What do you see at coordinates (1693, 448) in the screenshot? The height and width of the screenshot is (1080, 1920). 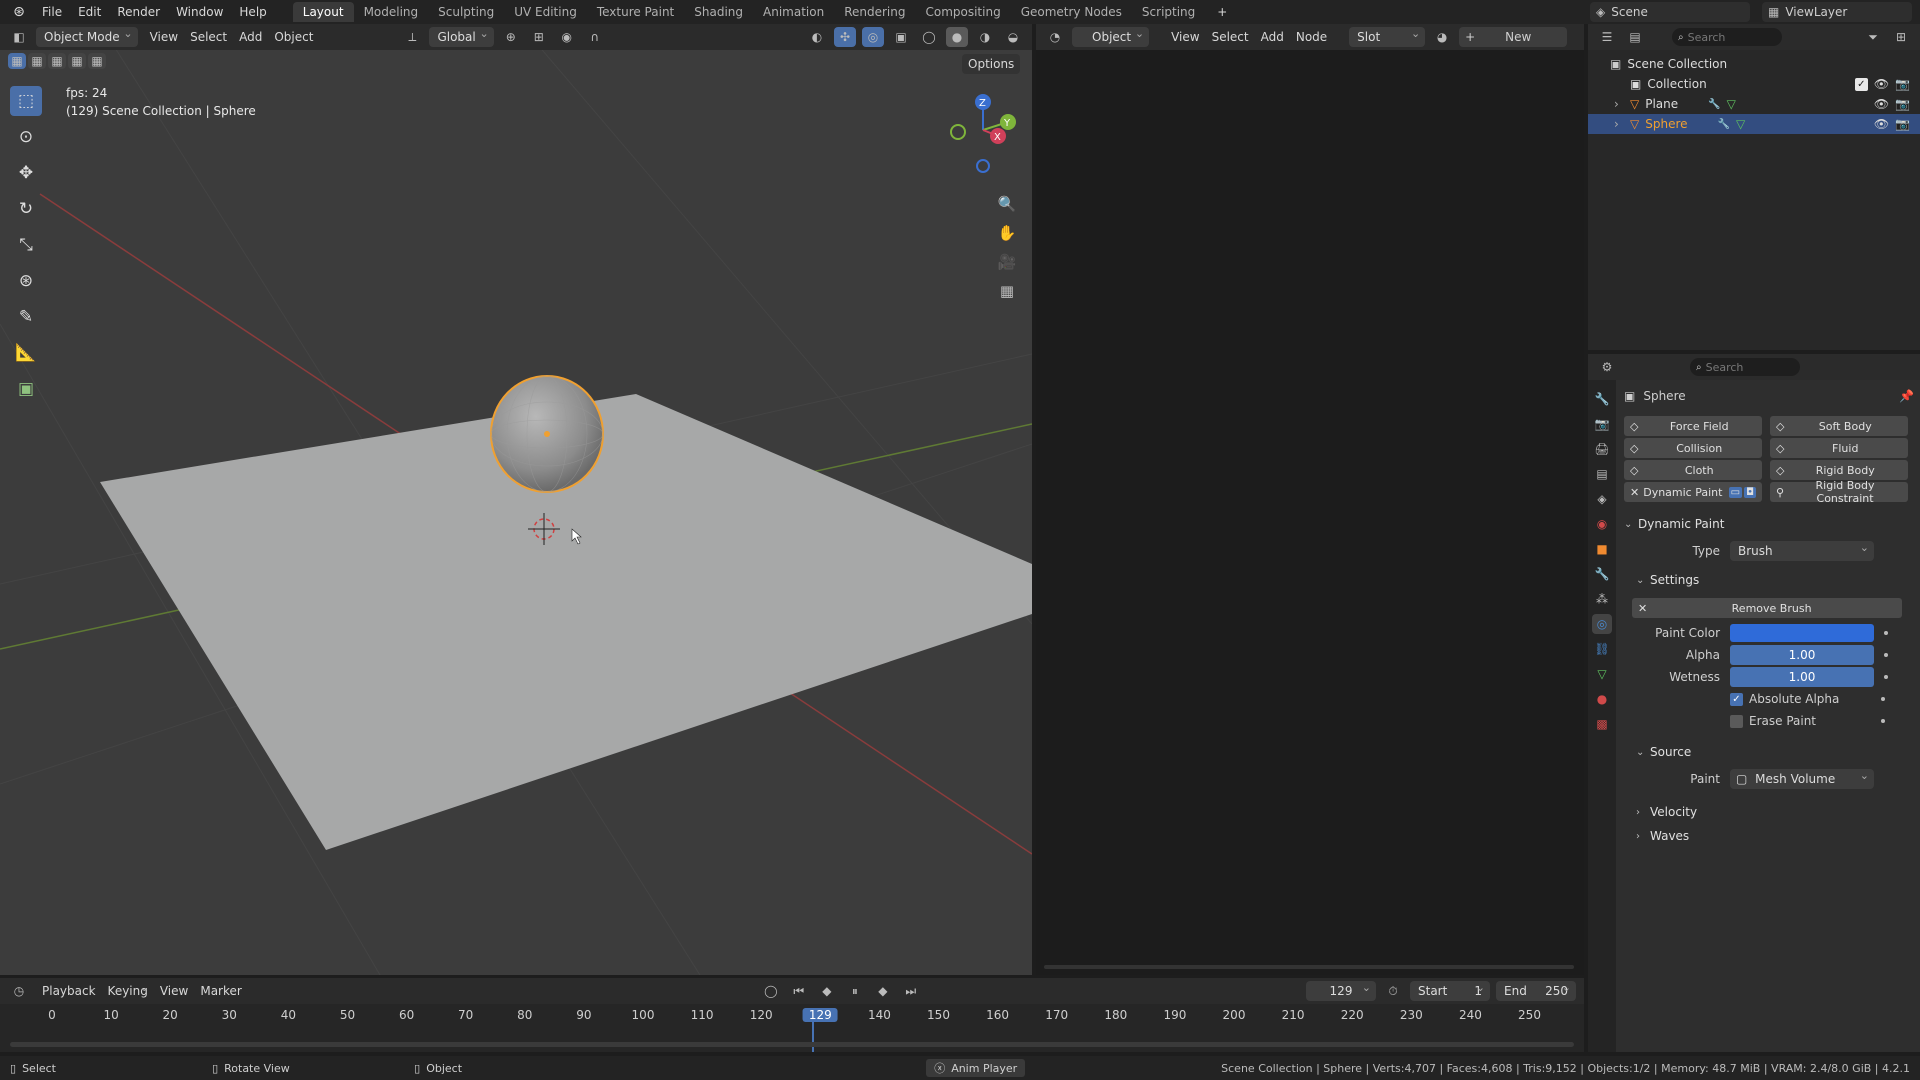 I see `physics-collision-button: ◇ Collision` at bounding box center [1693, 448].